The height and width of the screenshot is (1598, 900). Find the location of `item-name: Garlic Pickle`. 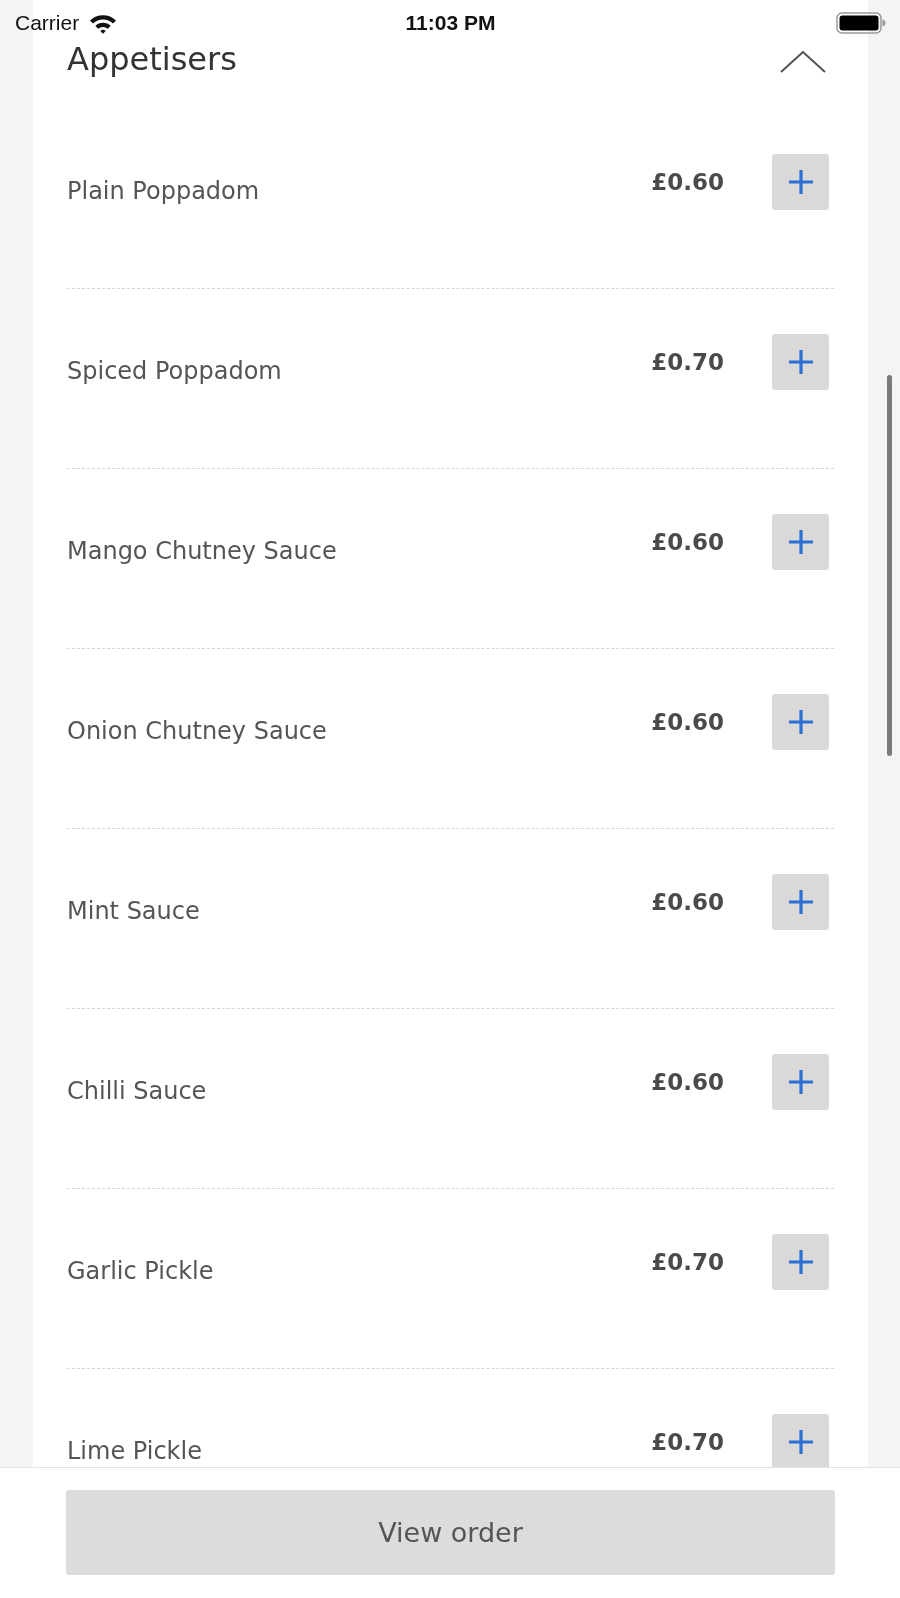

item-name: Garlic Pickle is located at coordinates (141, 1271).